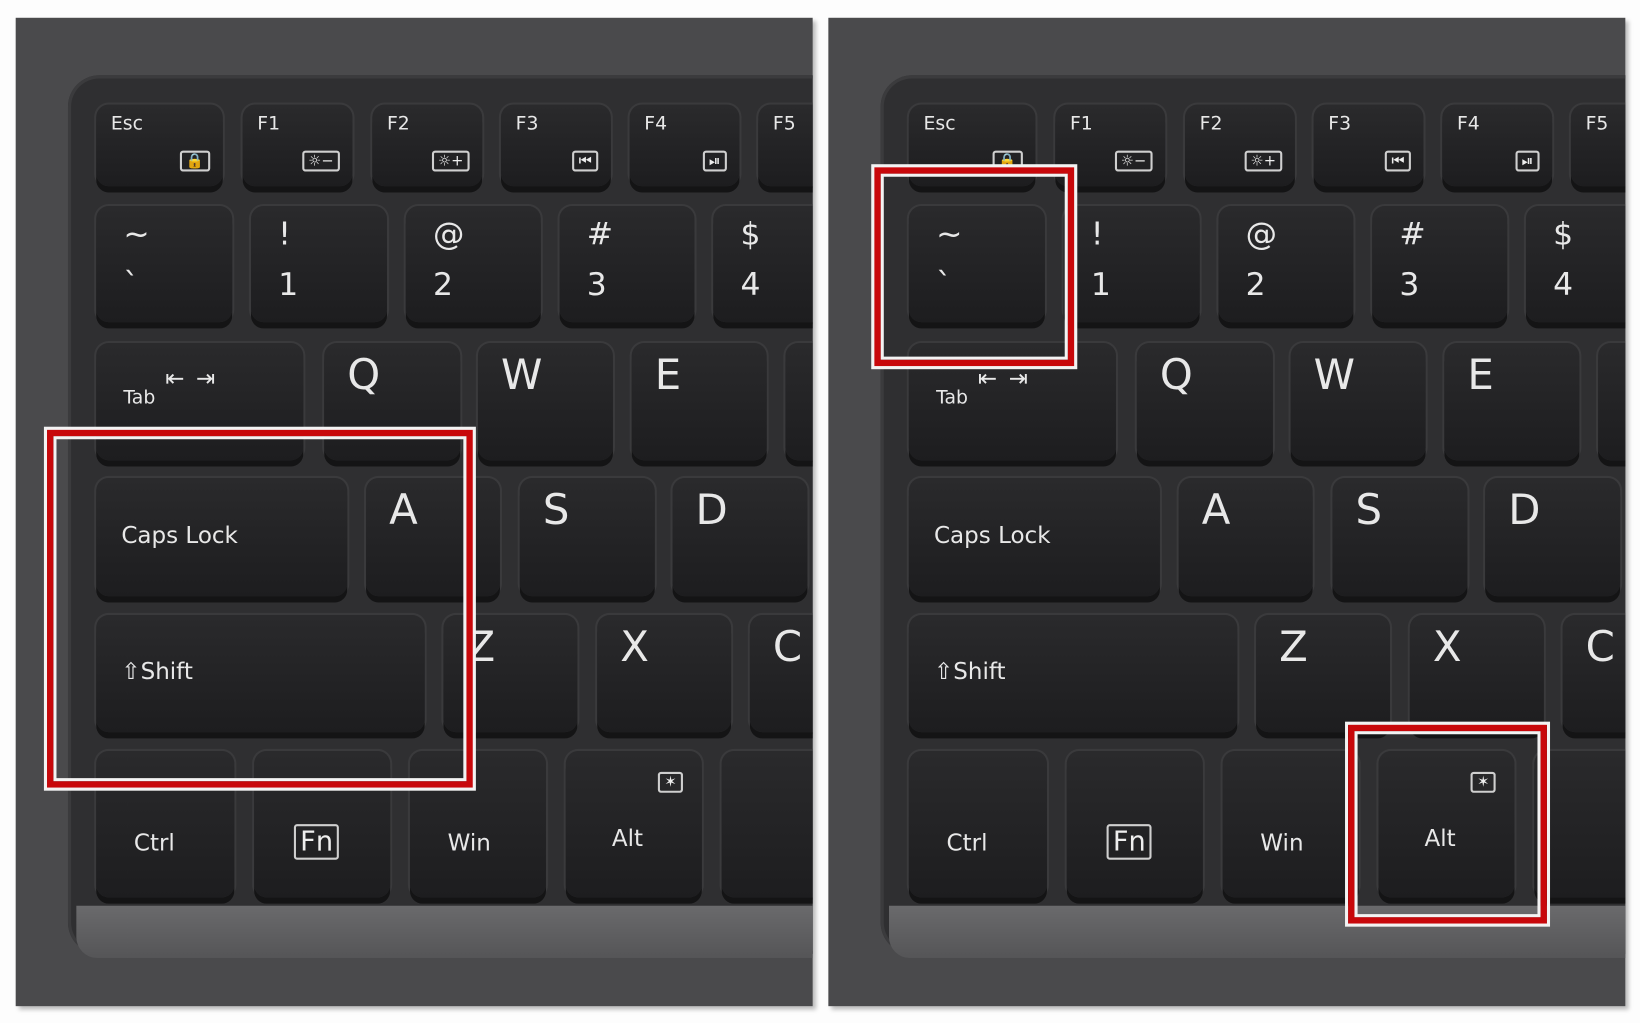 This screenshot has width=1640, height=1023. Describe the element at coordinates (1597, 123) in the screenshot. I see `key-label: F5` at that location.